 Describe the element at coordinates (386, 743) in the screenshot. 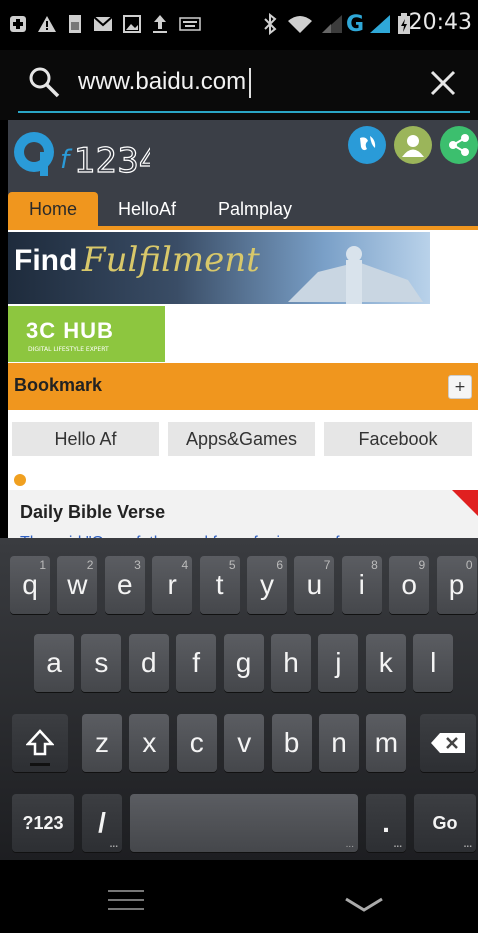

I see `key-m: m` at that location.